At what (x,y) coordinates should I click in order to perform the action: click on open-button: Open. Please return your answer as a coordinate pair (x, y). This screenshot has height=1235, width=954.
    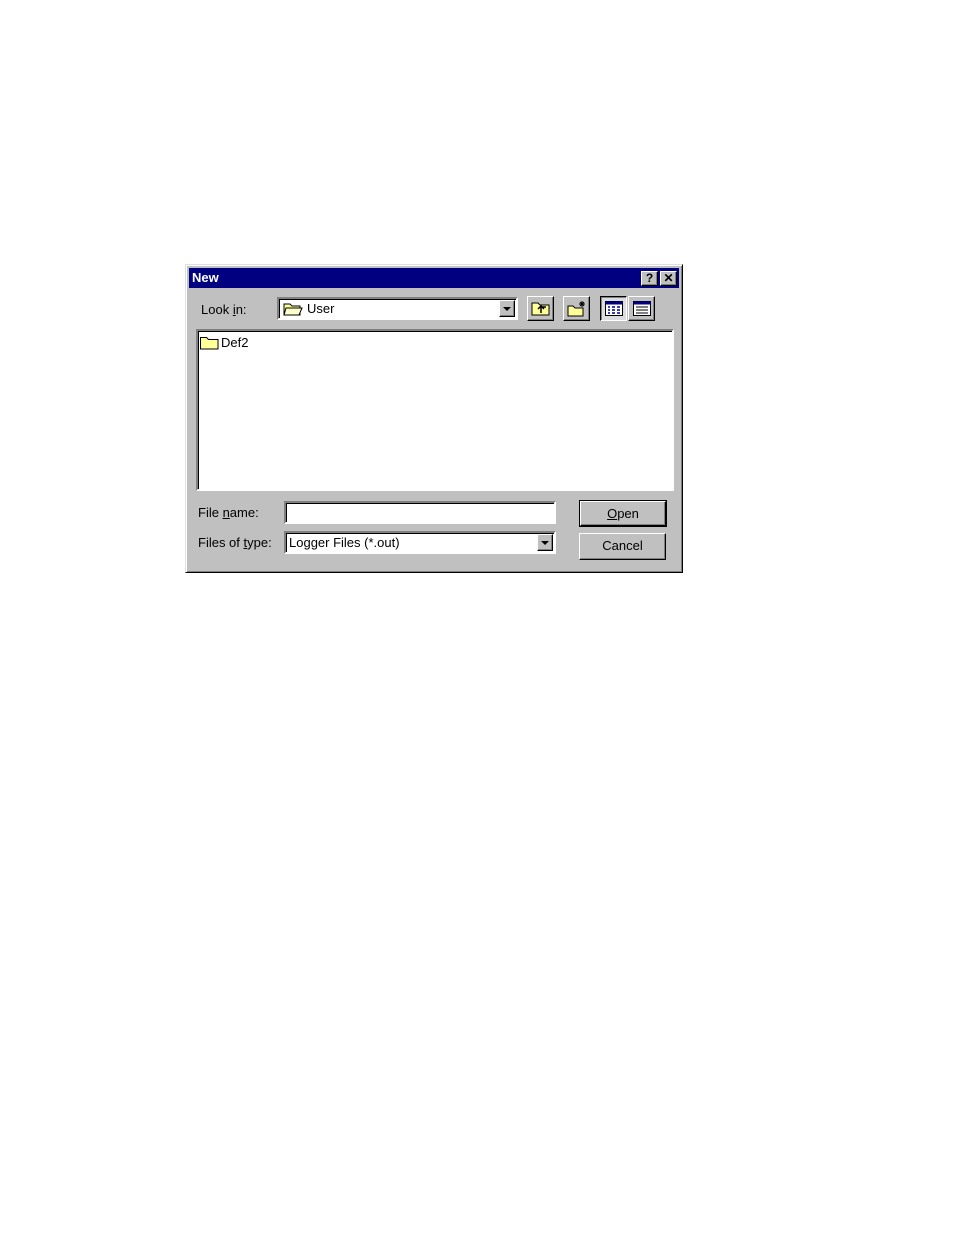
    Looking at the image, I should click on (623, 513).